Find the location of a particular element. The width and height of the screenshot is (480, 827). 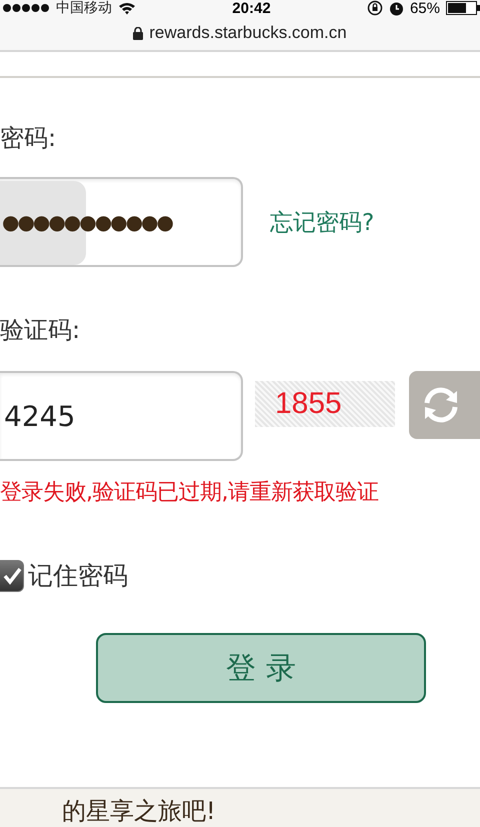

remember-label: 记住密码 is located at coordinates (78, 576).